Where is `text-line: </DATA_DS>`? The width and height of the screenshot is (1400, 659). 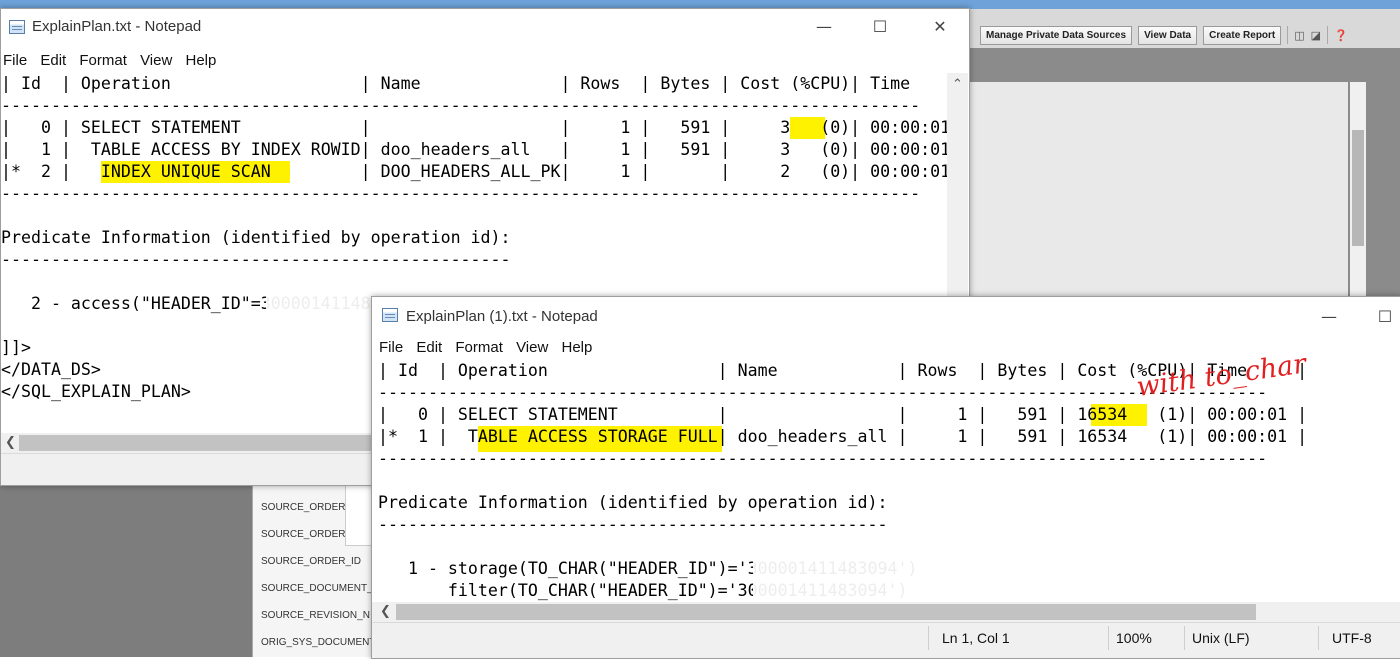
text-line: </DATA_DS> is located at coordinates (51, 369).